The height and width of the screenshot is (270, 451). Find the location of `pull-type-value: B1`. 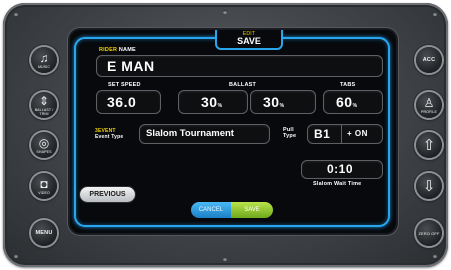

pull-type-value: B1 is located at coordinates (322, 134).